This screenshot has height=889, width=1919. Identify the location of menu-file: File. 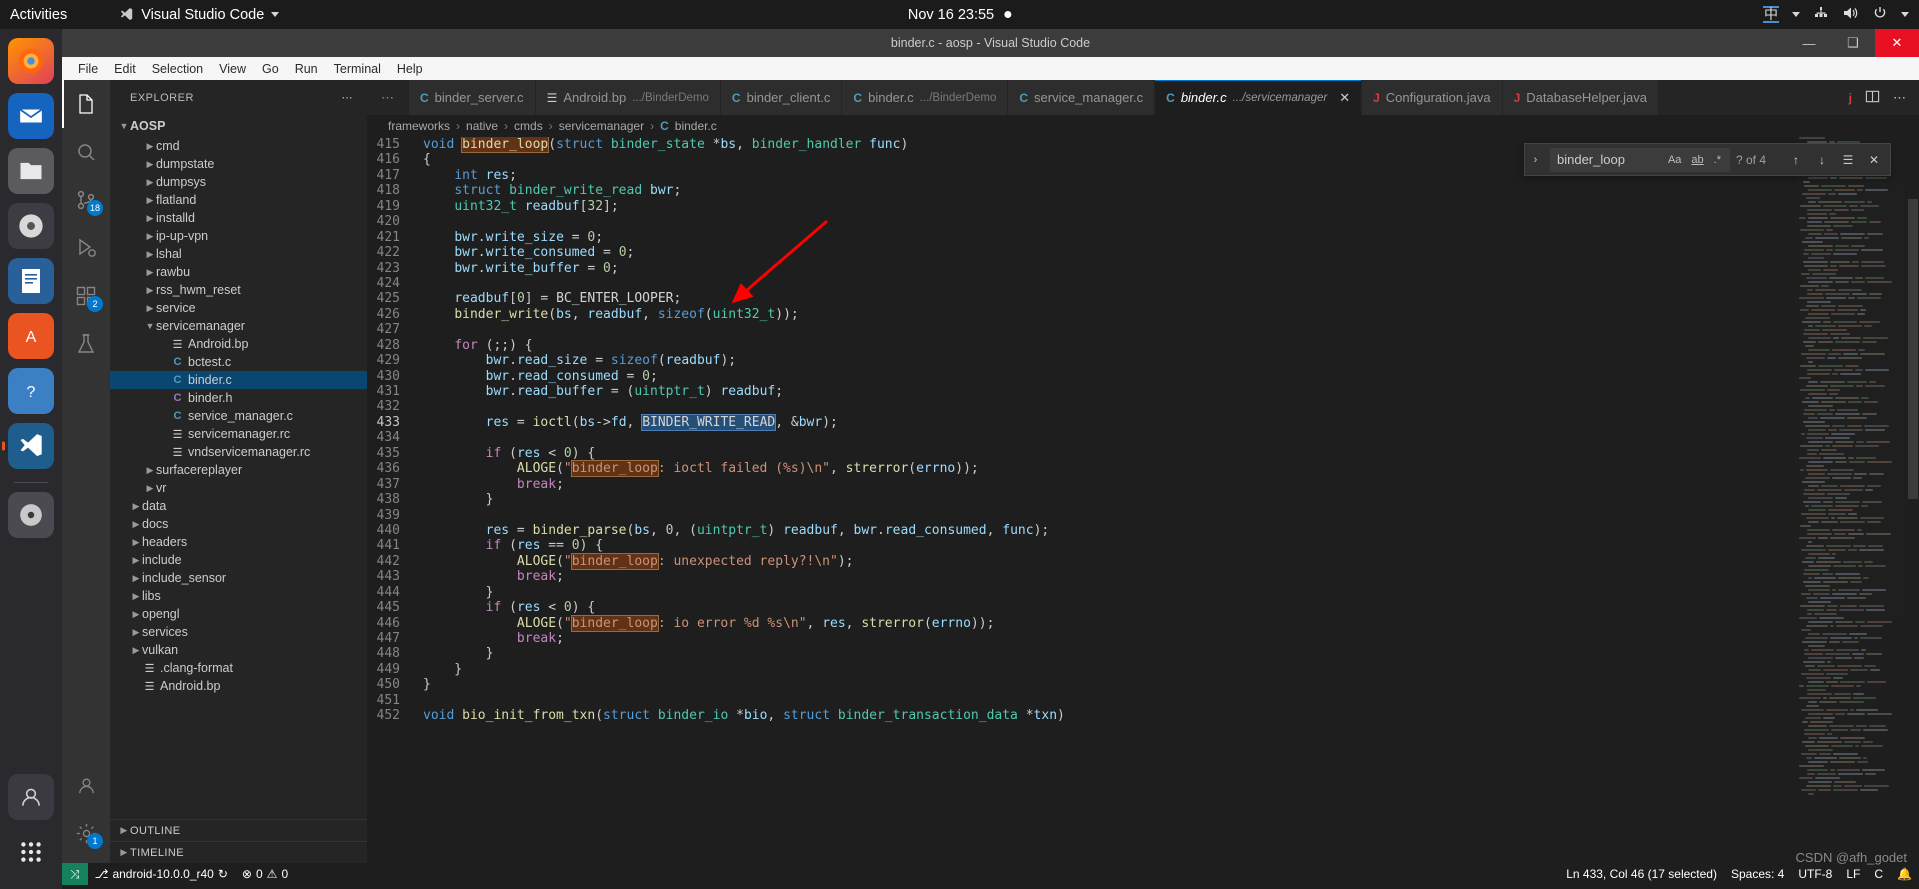
(88, 69).